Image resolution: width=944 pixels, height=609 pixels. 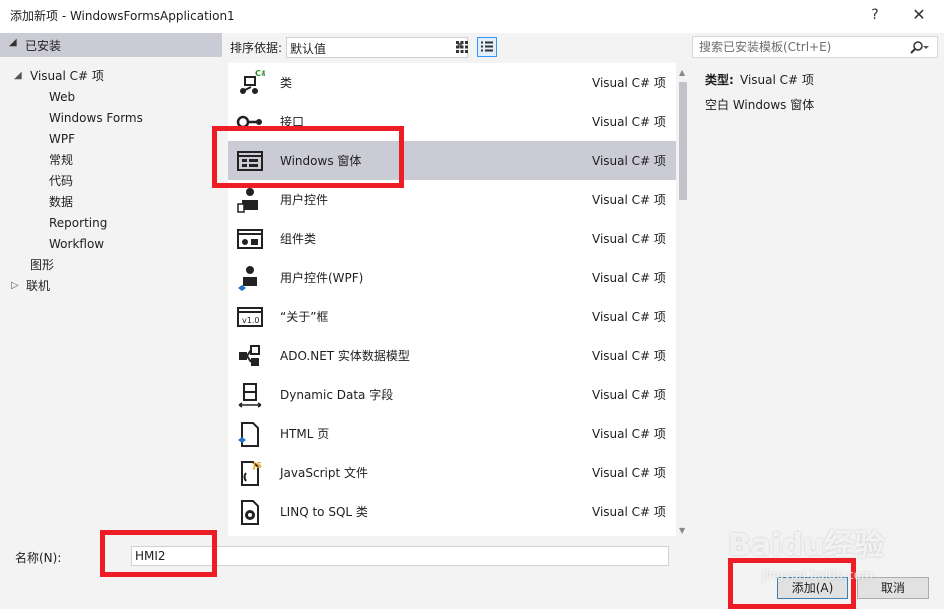 I want to click on svg-text: C#, so click(x=260, y=73).